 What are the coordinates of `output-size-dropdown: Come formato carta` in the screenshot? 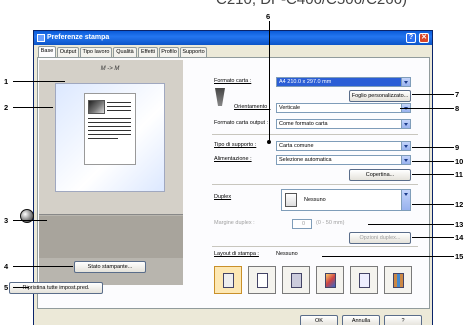 It's located at (343, 124).